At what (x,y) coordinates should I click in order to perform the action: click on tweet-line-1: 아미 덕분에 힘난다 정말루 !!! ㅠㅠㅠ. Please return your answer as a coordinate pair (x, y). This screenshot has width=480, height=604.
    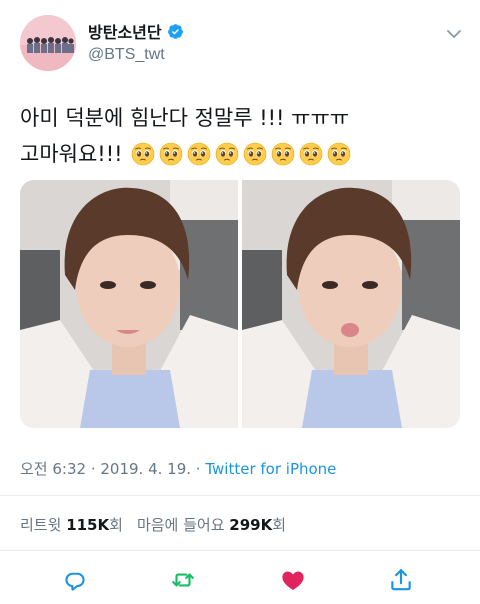
    Looking at the image, I should click on (185, 118).